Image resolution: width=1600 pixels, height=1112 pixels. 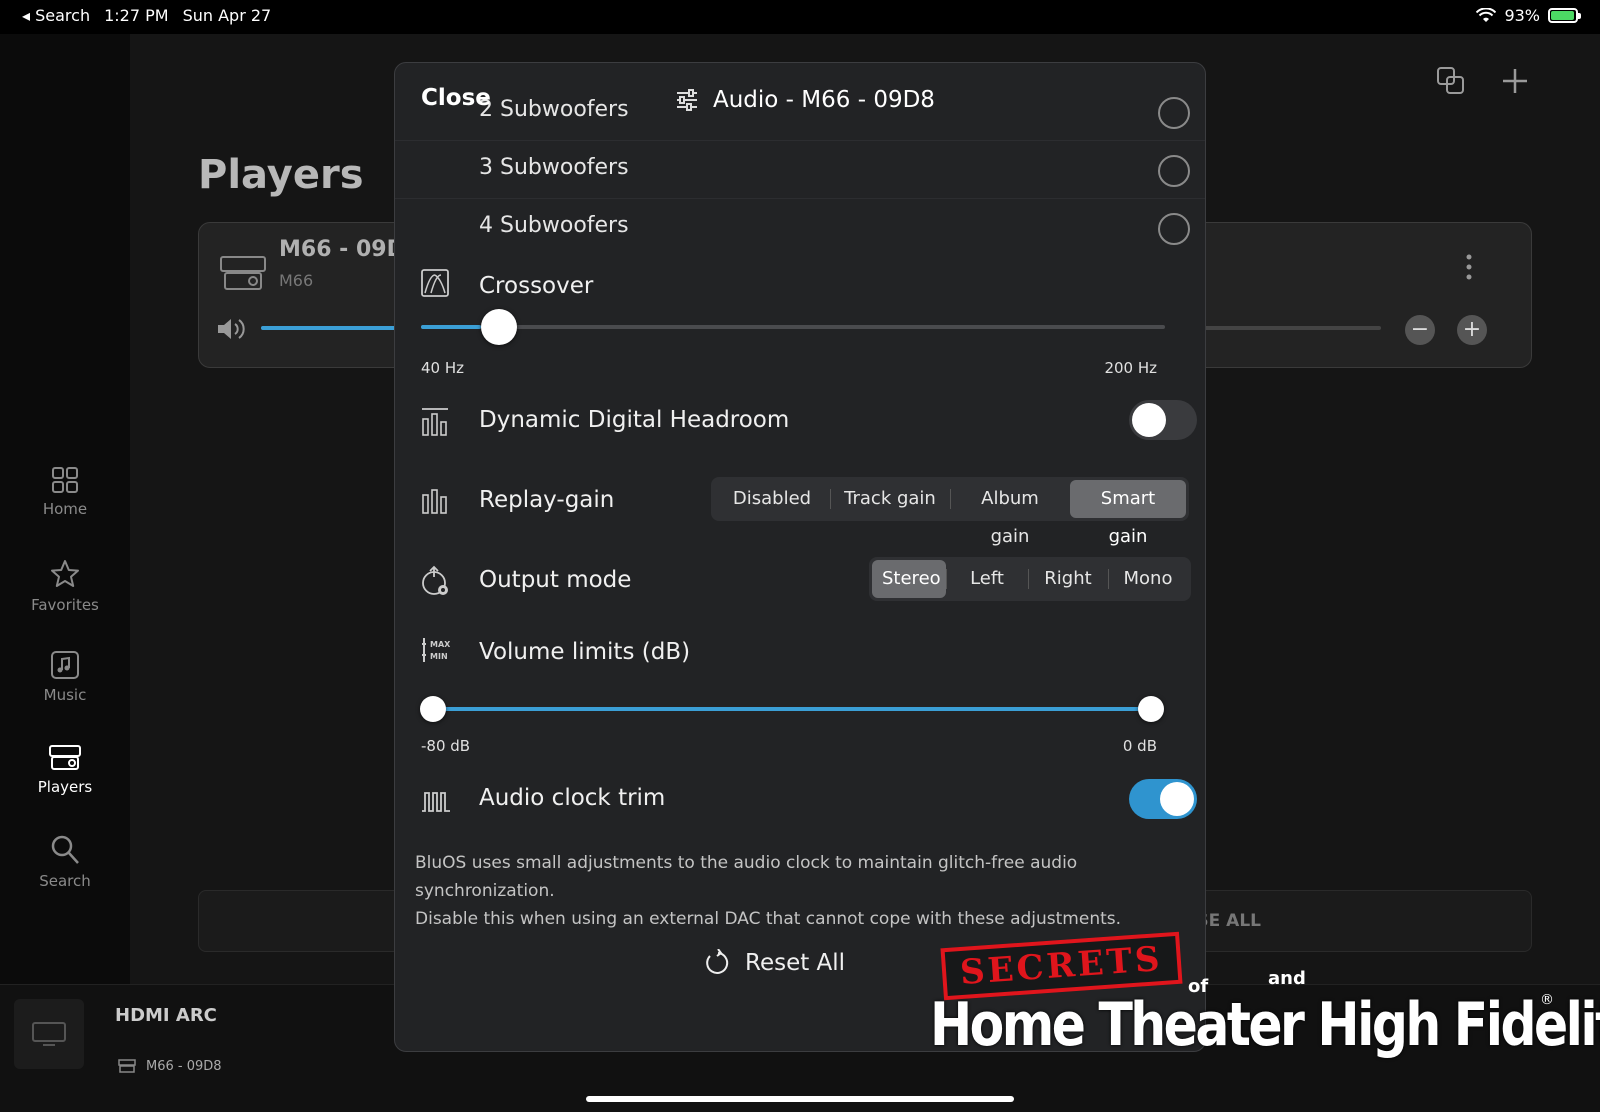 What do you see at coordinates (65, 480) in the screenshot?
I see `grid-icon` at bounding box center [65, 480].